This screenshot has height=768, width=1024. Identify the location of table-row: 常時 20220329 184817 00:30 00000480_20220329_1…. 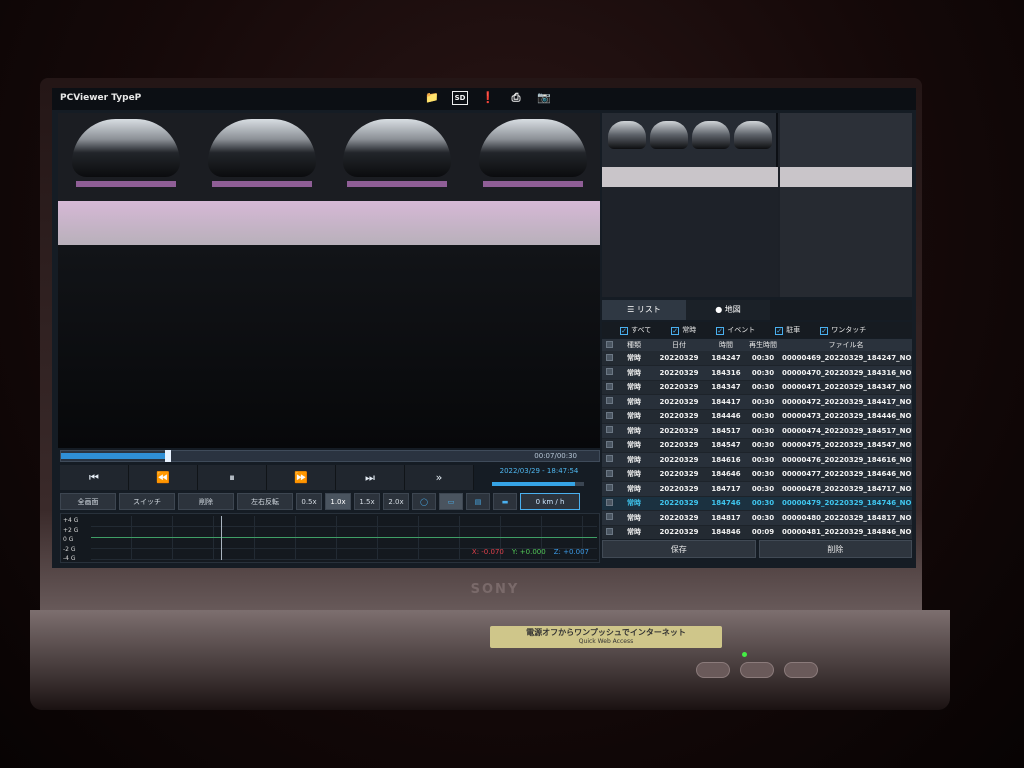
(757, 518).